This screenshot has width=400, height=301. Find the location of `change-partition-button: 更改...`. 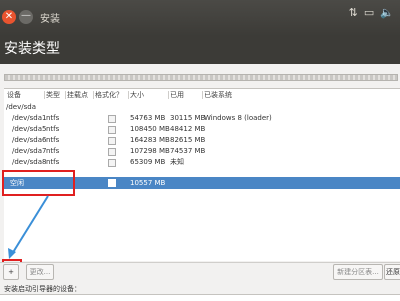

change-partition-button: 更改... is located at coordinates (40, 272).